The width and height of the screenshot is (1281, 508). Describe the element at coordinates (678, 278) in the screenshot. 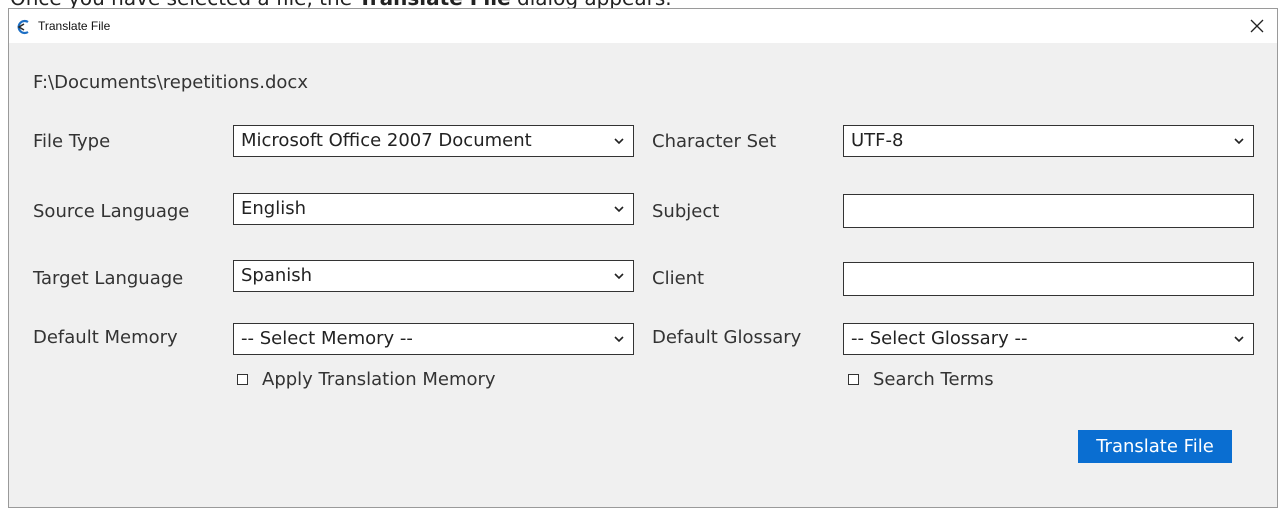

I see `client-label: Client` at that location.